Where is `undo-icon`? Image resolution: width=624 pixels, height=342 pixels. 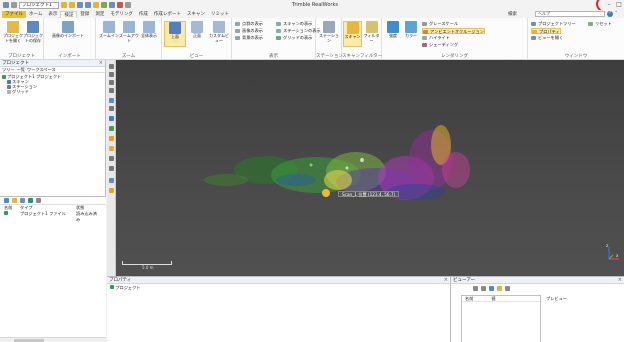 undo-icon is located at coordinates (80, 5).